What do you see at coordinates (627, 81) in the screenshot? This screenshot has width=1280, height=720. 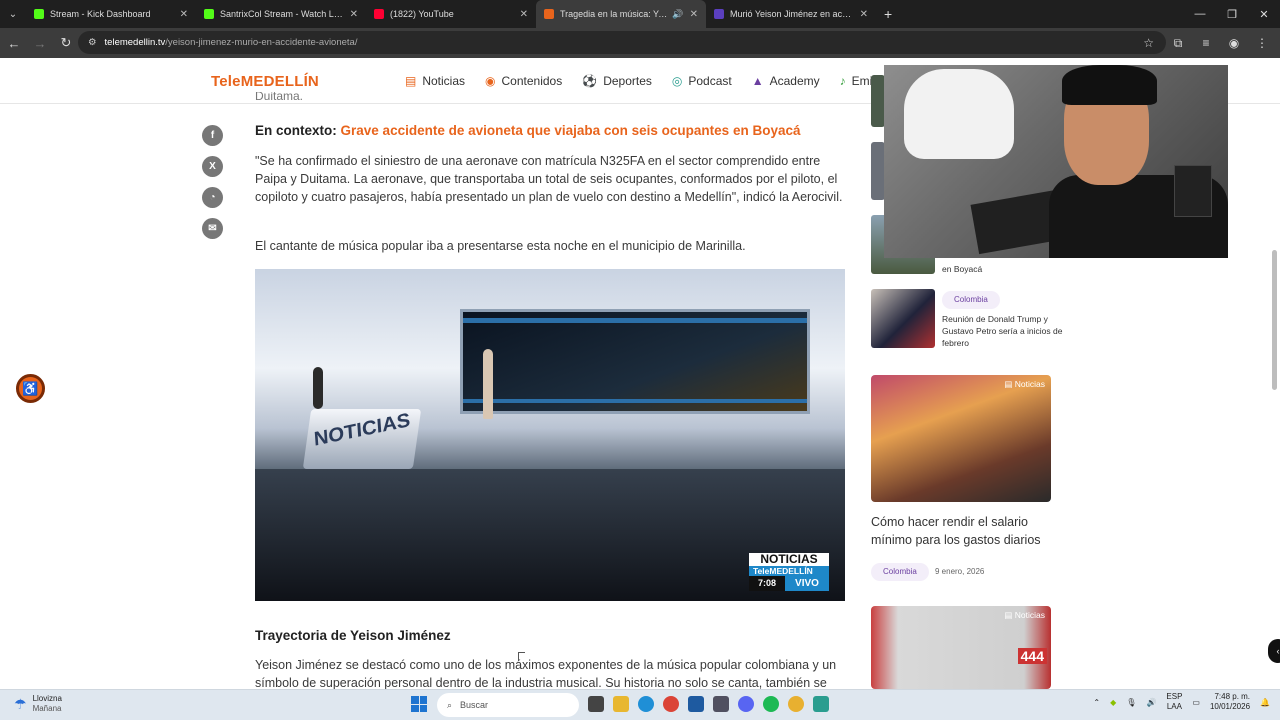 I see `nav-label: Deportes` at bounding box center [627, 81].